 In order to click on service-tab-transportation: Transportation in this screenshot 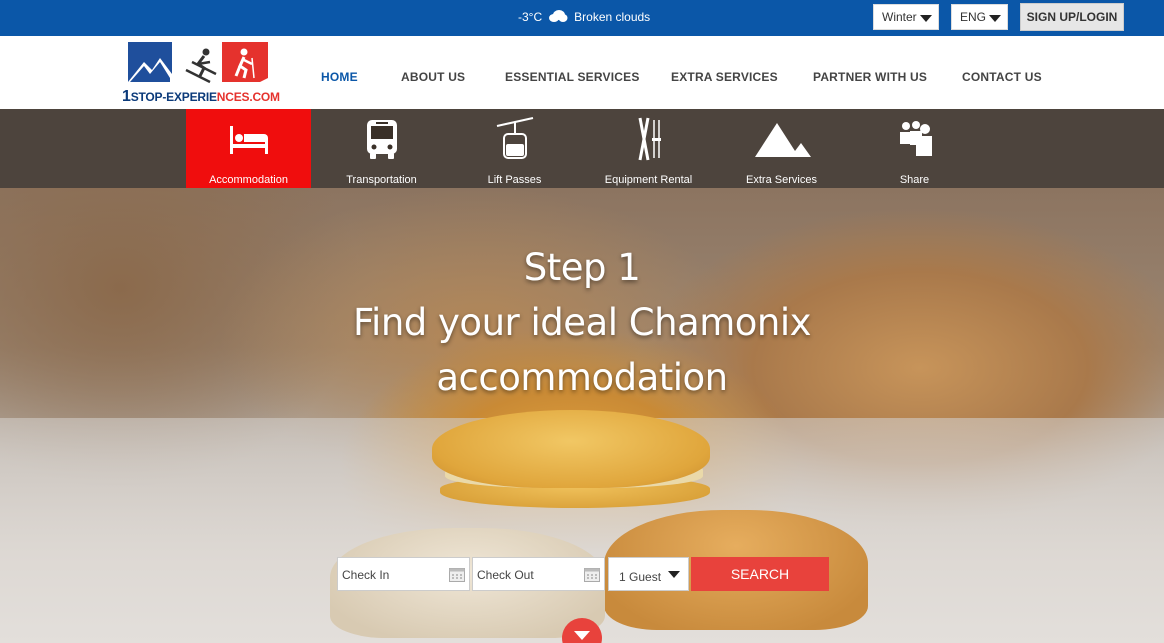, I will do `click(381, 148)`.